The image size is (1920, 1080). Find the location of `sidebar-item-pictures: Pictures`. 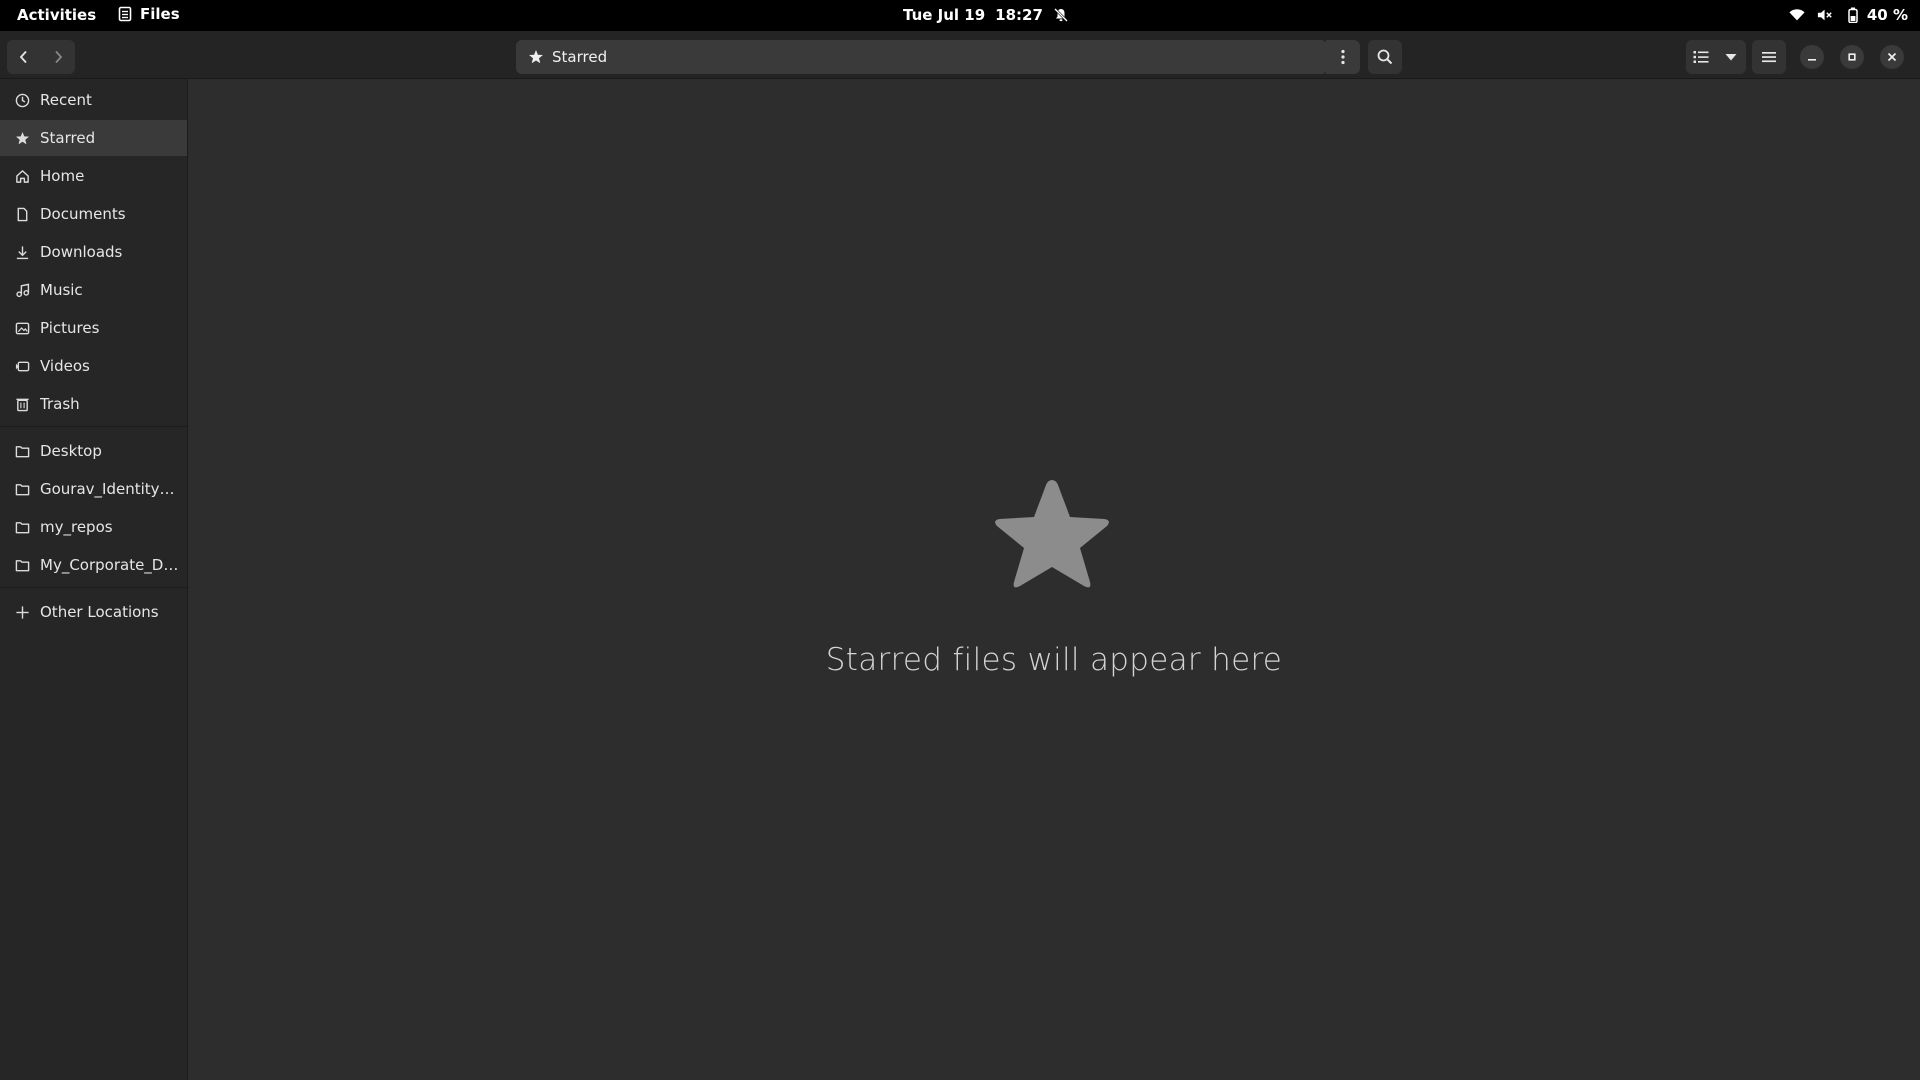

sidebar-item-pictures: Pictures is located at coordinates (93, 328).